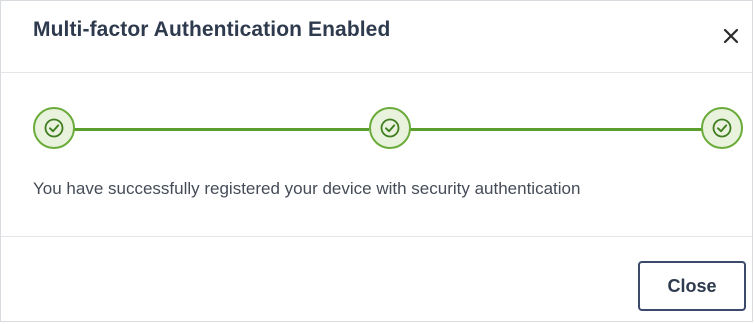 This screenshot has width=755, height=324. Describe the element at coordinates (692, 286) in the screenshot. I see `close-button: Close` at that location.